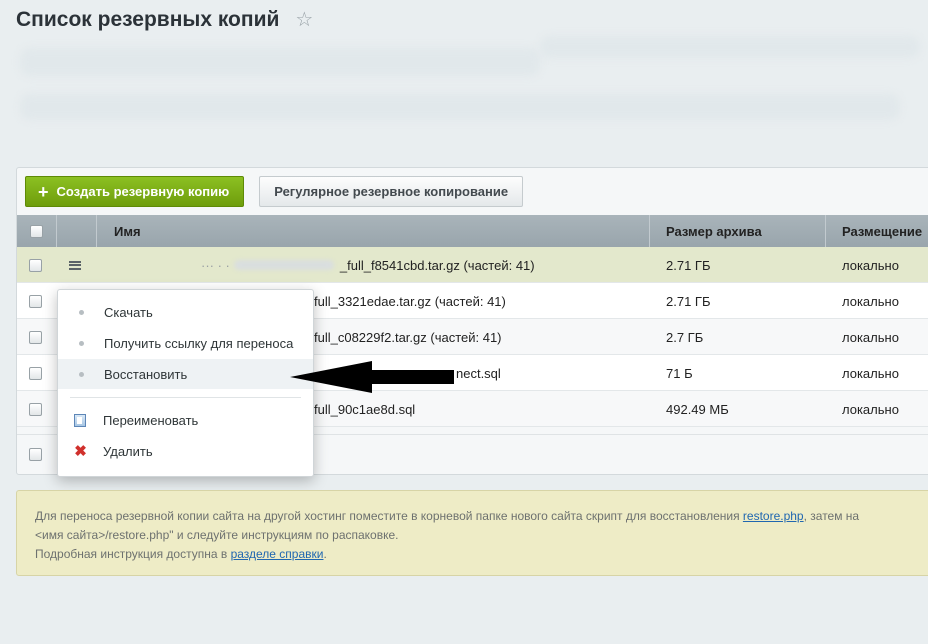  Describe the element at coordinates (128, 312) in the screenshot. I see `menu-item-label: Скачать` at that location.